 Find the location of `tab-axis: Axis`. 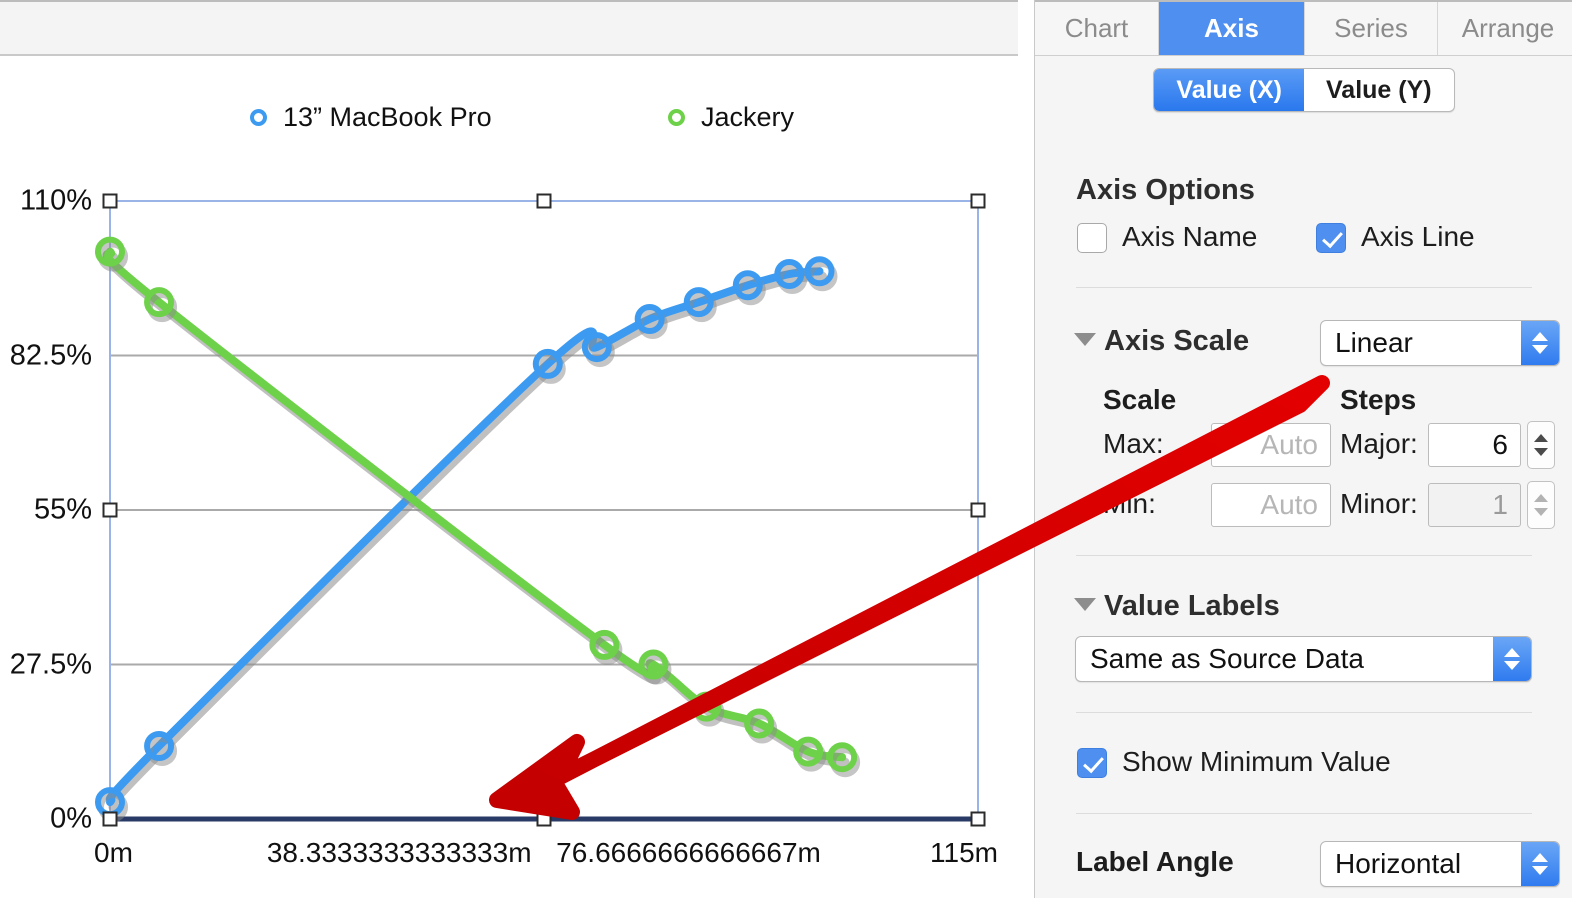

tab-axis: Axis is located at coordinates (1232, 28).